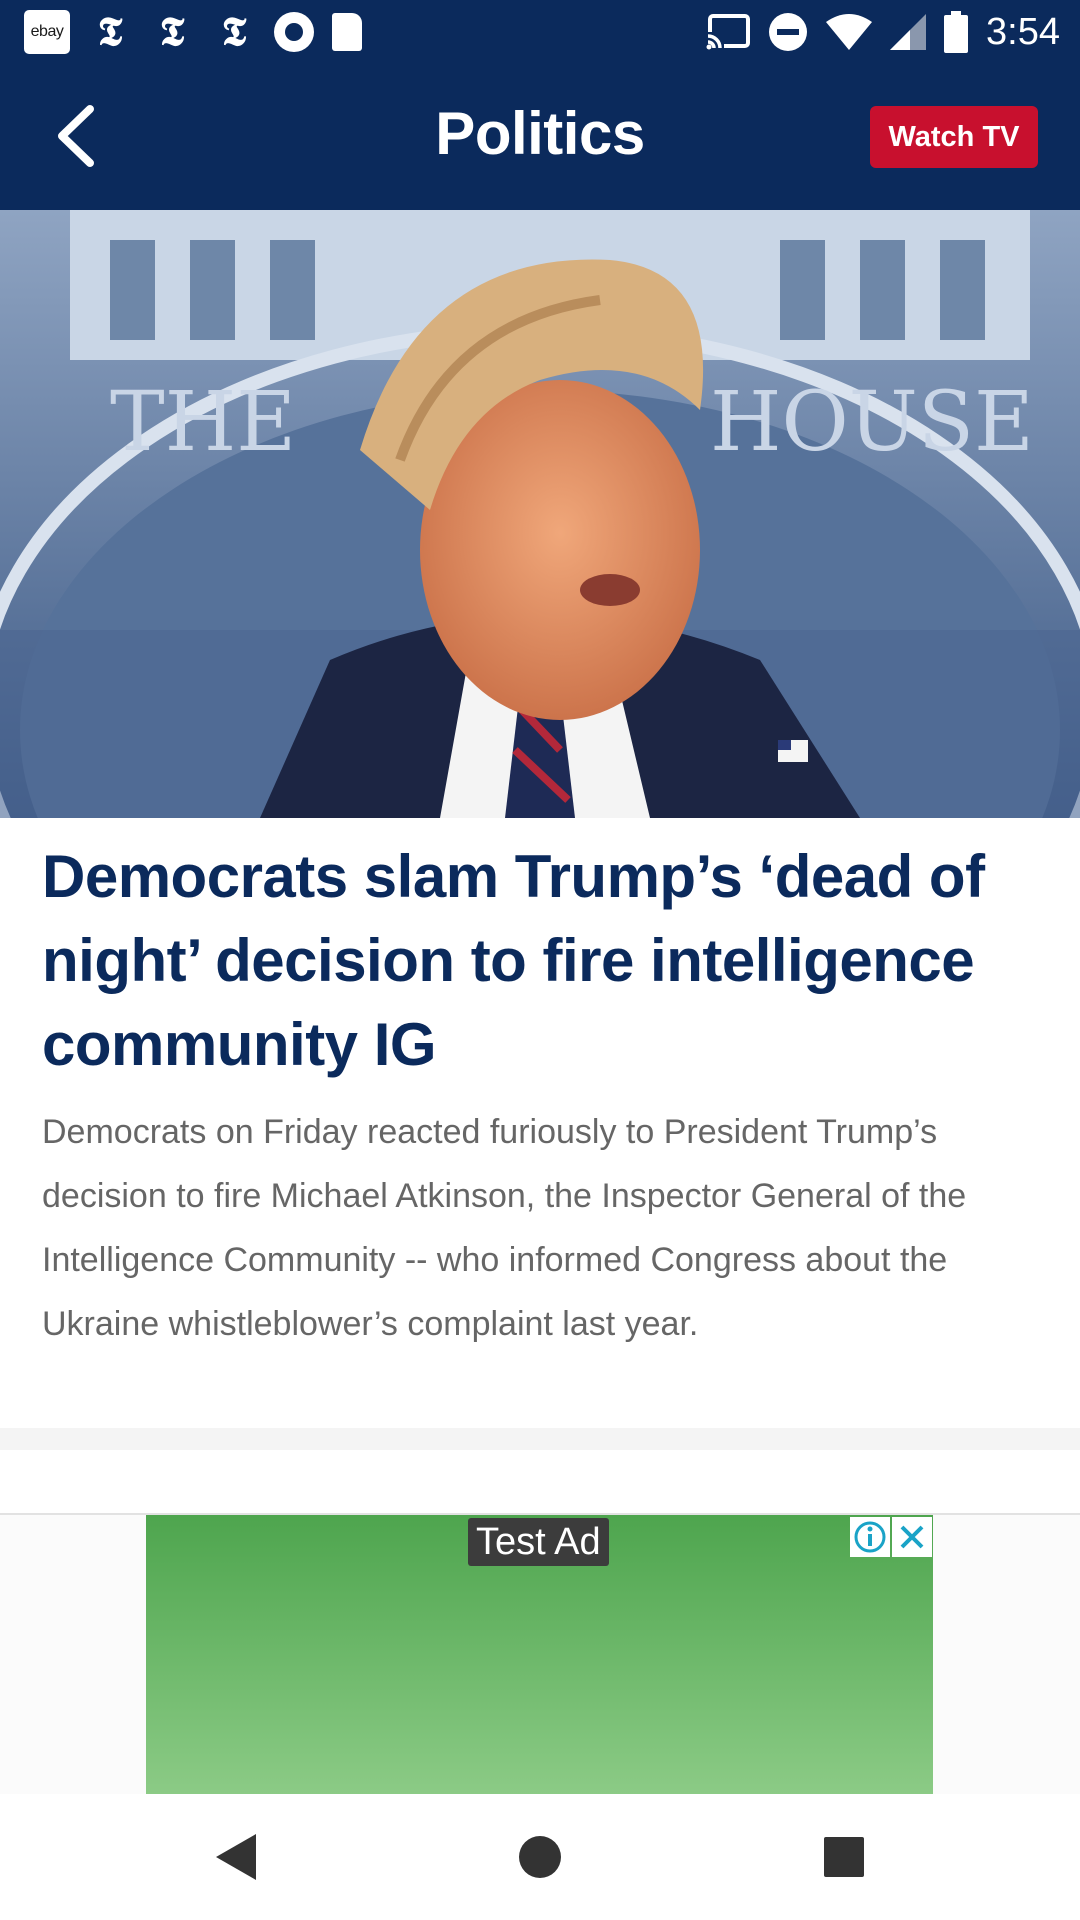 Image resolution: width=1080 pixels, height=1920 pixels. What do you see at coordinates (872, 422) in the screenshot?
I see `svg-text: HOUSE` at bounding box center [872, 422].